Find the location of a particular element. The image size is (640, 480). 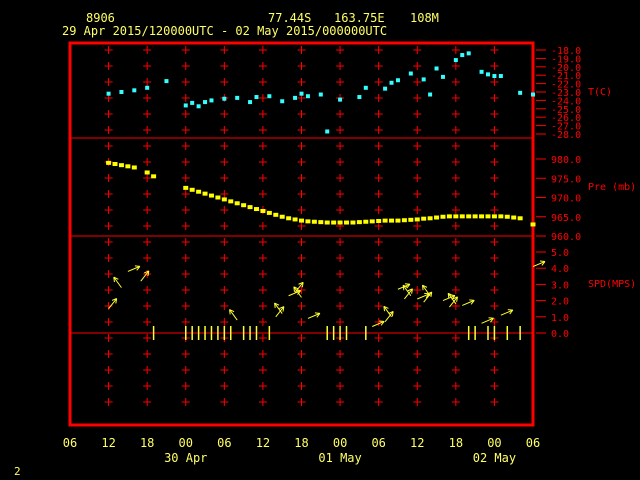

x-date-label: 30 Apr is located at coordinates (185, 458).